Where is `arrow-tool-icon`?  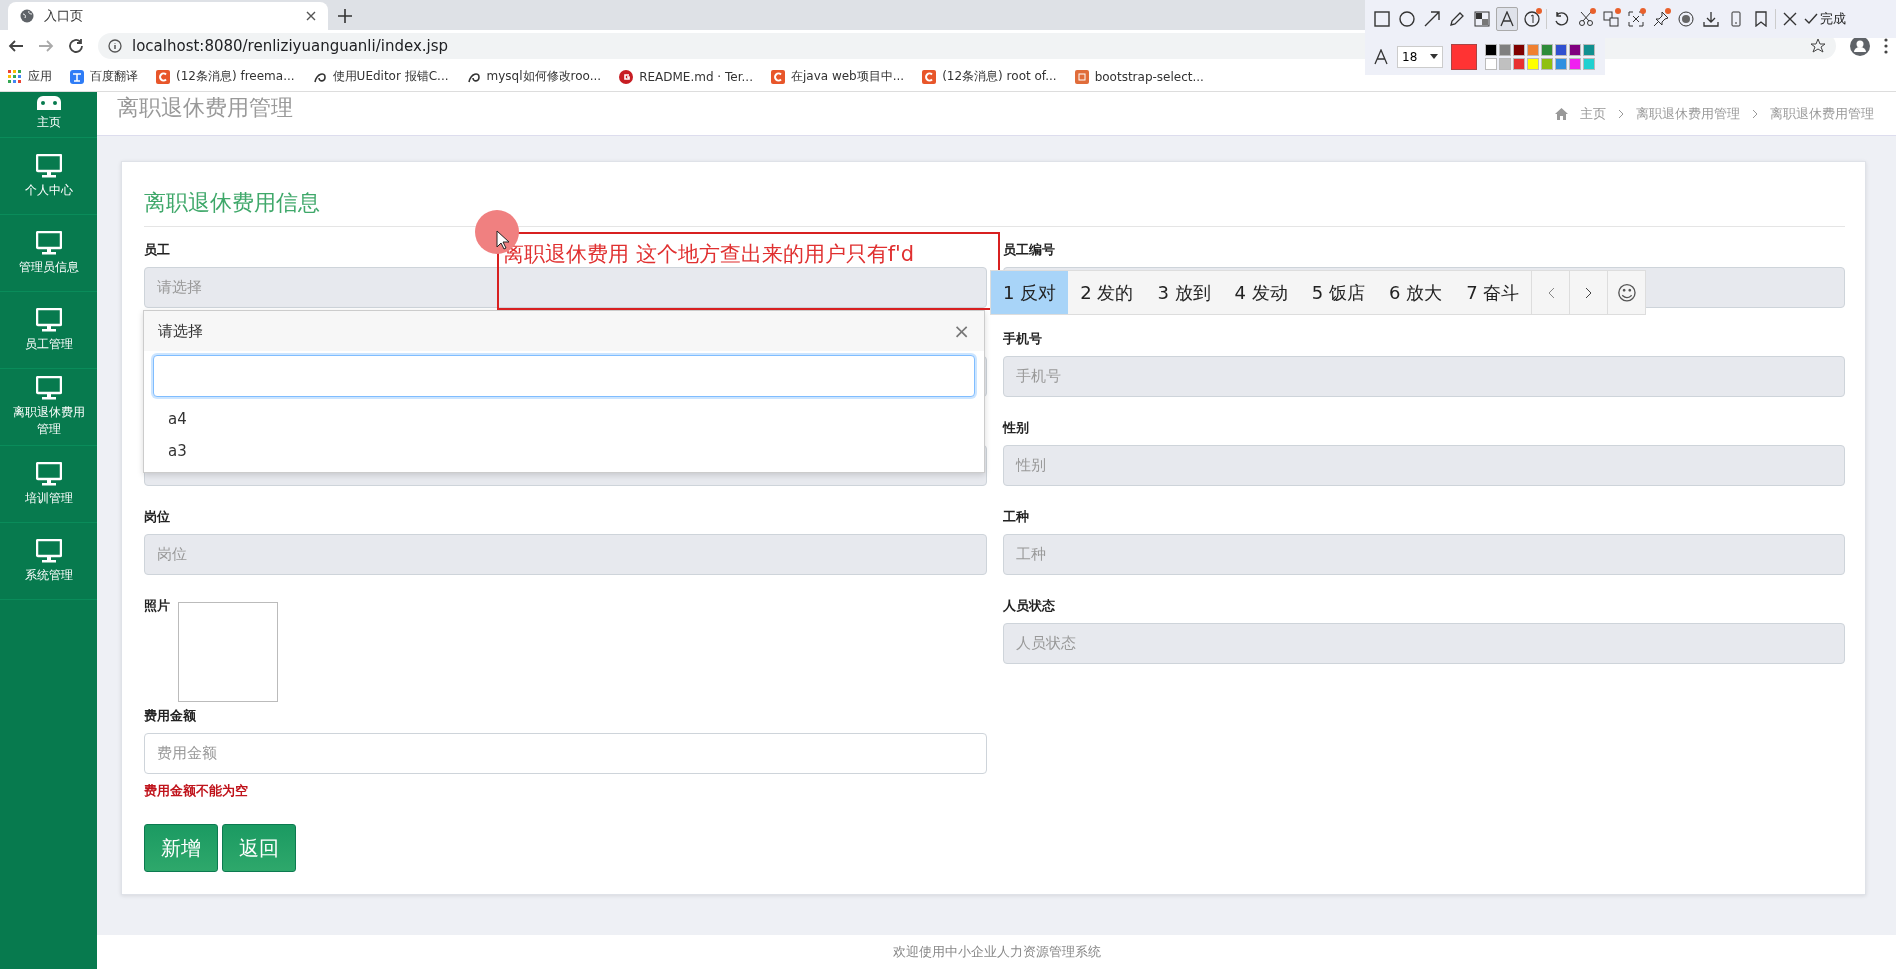 arrow-tool-icon is located at coordinates (1432, 19).